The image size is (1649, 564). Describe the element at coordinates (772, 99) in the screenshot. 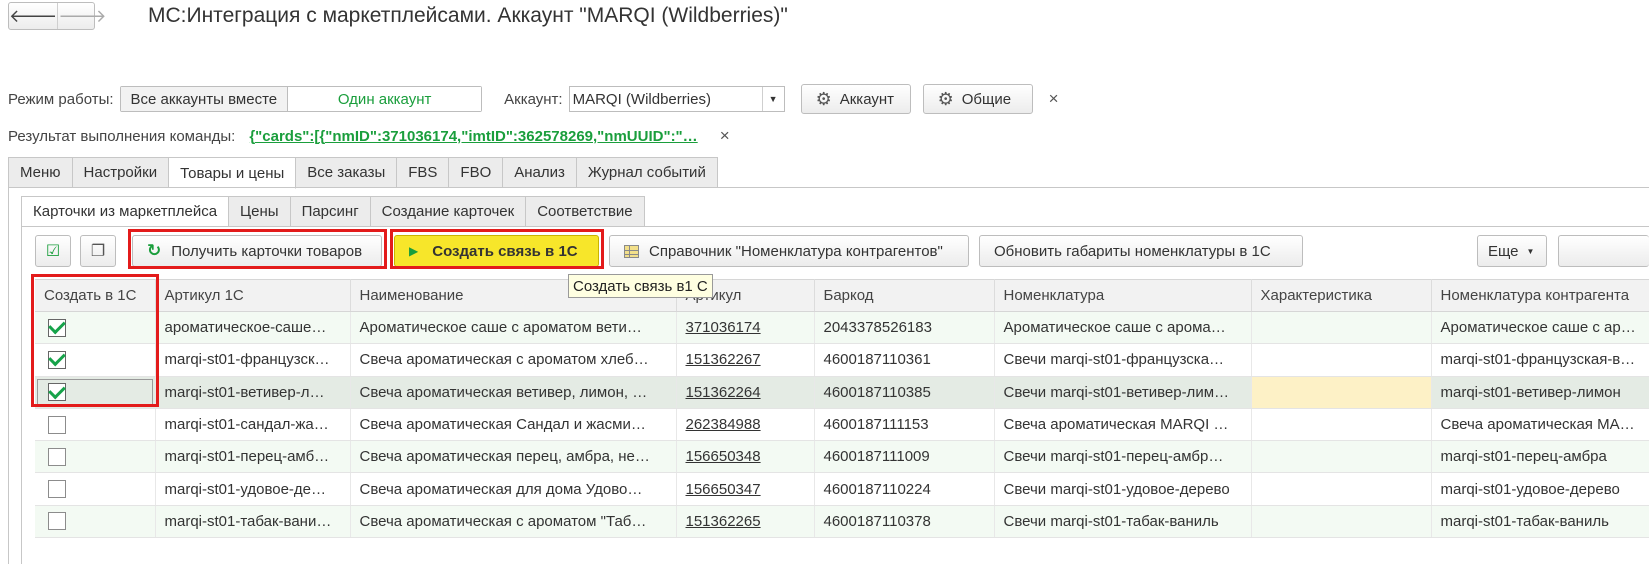

I see `chevron-down-icon: ▼` at that location.